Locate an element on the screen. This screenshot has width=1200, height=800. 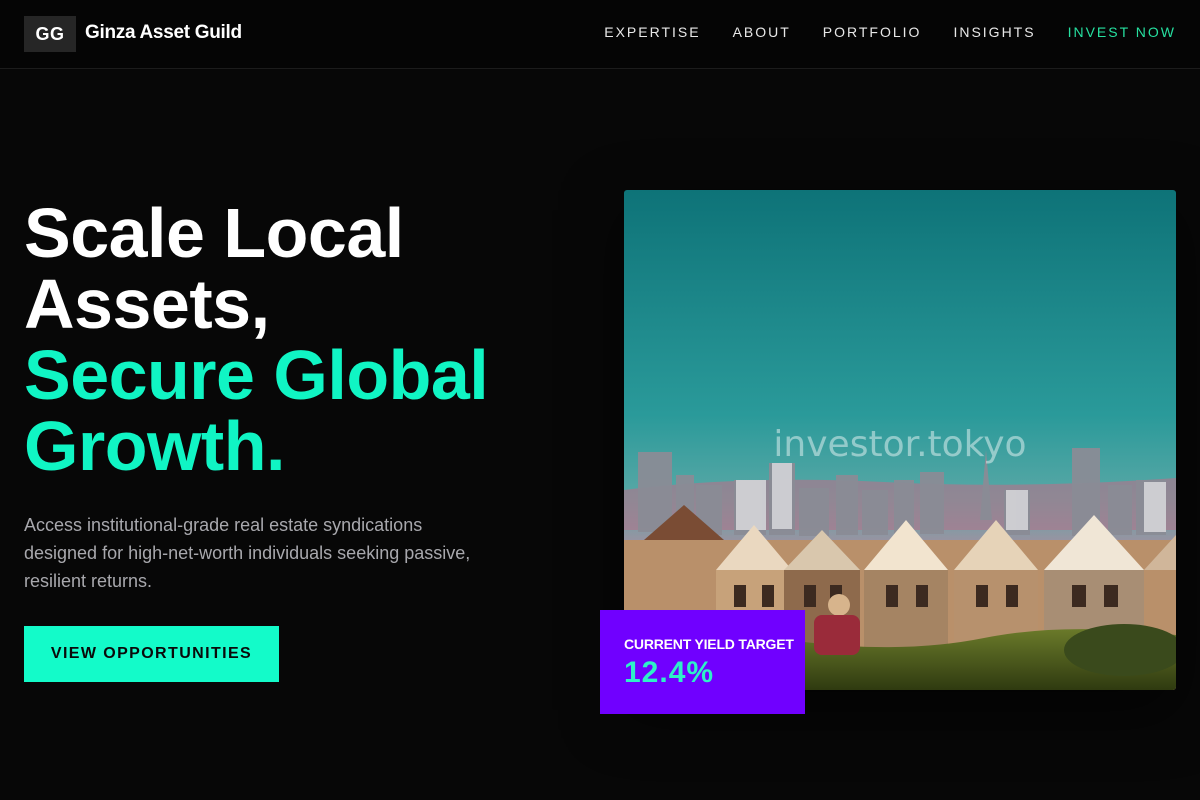
hero-title-line-2: Assets, is located at coordinates (147, 304).